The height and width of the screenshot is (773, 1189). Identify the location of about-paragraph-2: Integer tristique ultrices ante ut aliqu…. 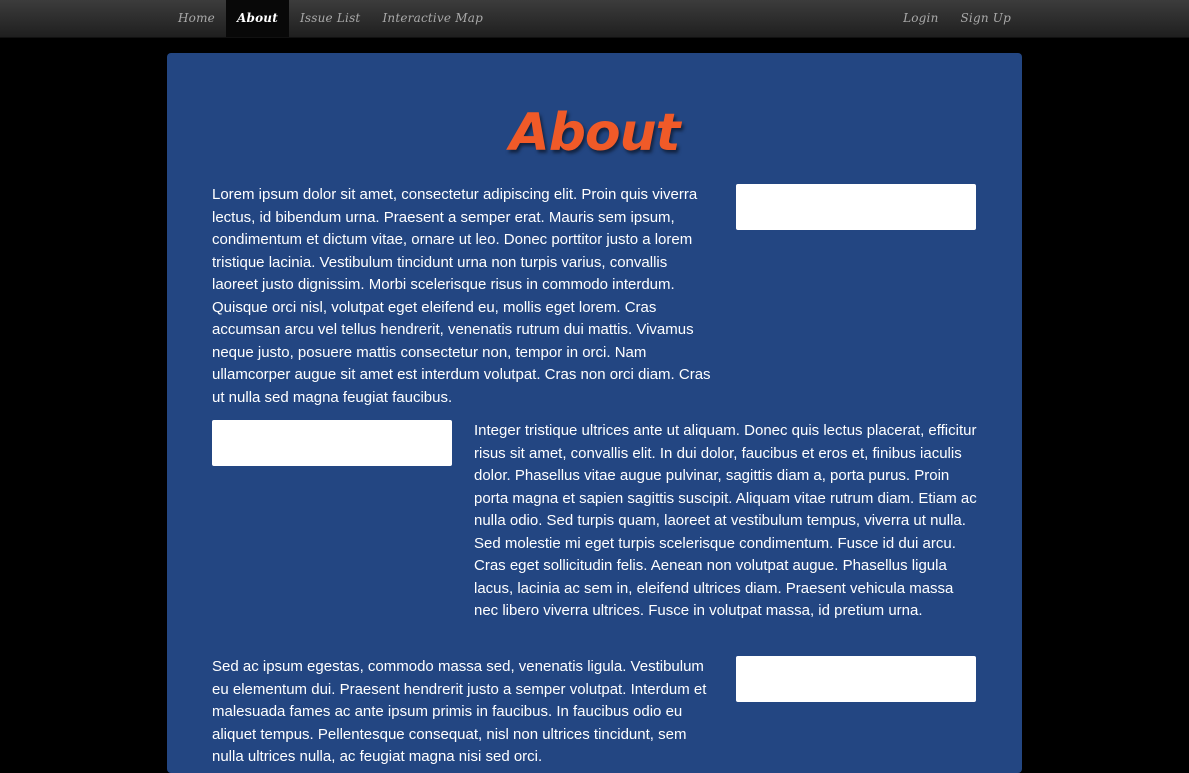
(725, 520).